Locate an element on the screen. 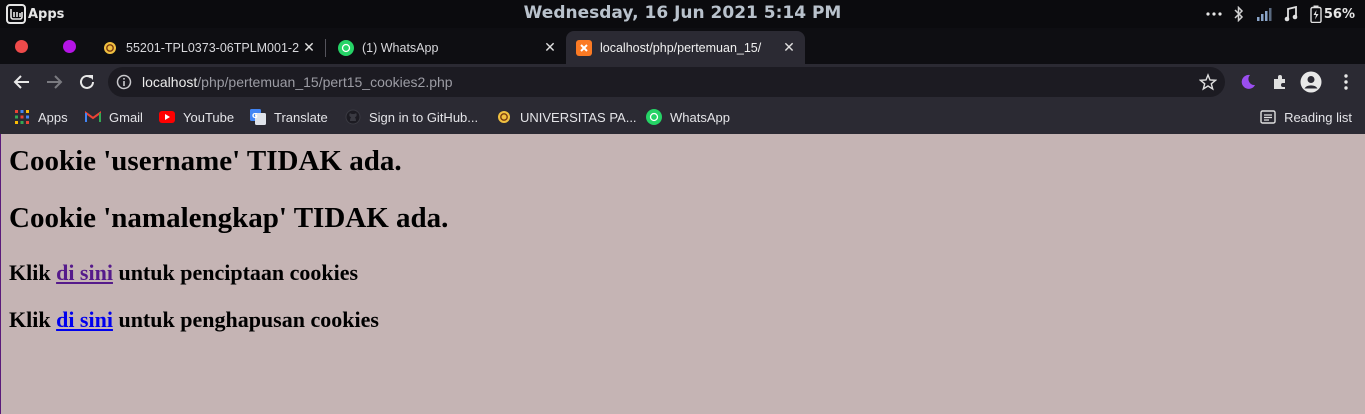 This screenshot has height=414, width=1365. delete-cookies-link: di sini is located at coordinates (84, 319).